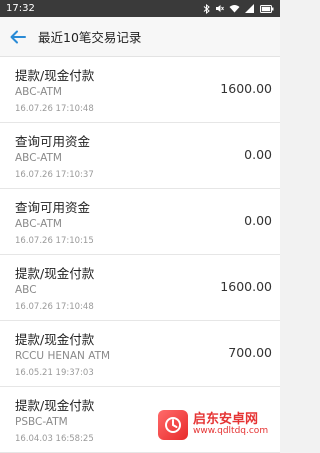 Image resolution: width=320 pixels, height=453 pixels. Describe the element at coordinates (54, 439) in the screenshot. I see `transaction-time: 16.04.03 16:58:25` at that location.